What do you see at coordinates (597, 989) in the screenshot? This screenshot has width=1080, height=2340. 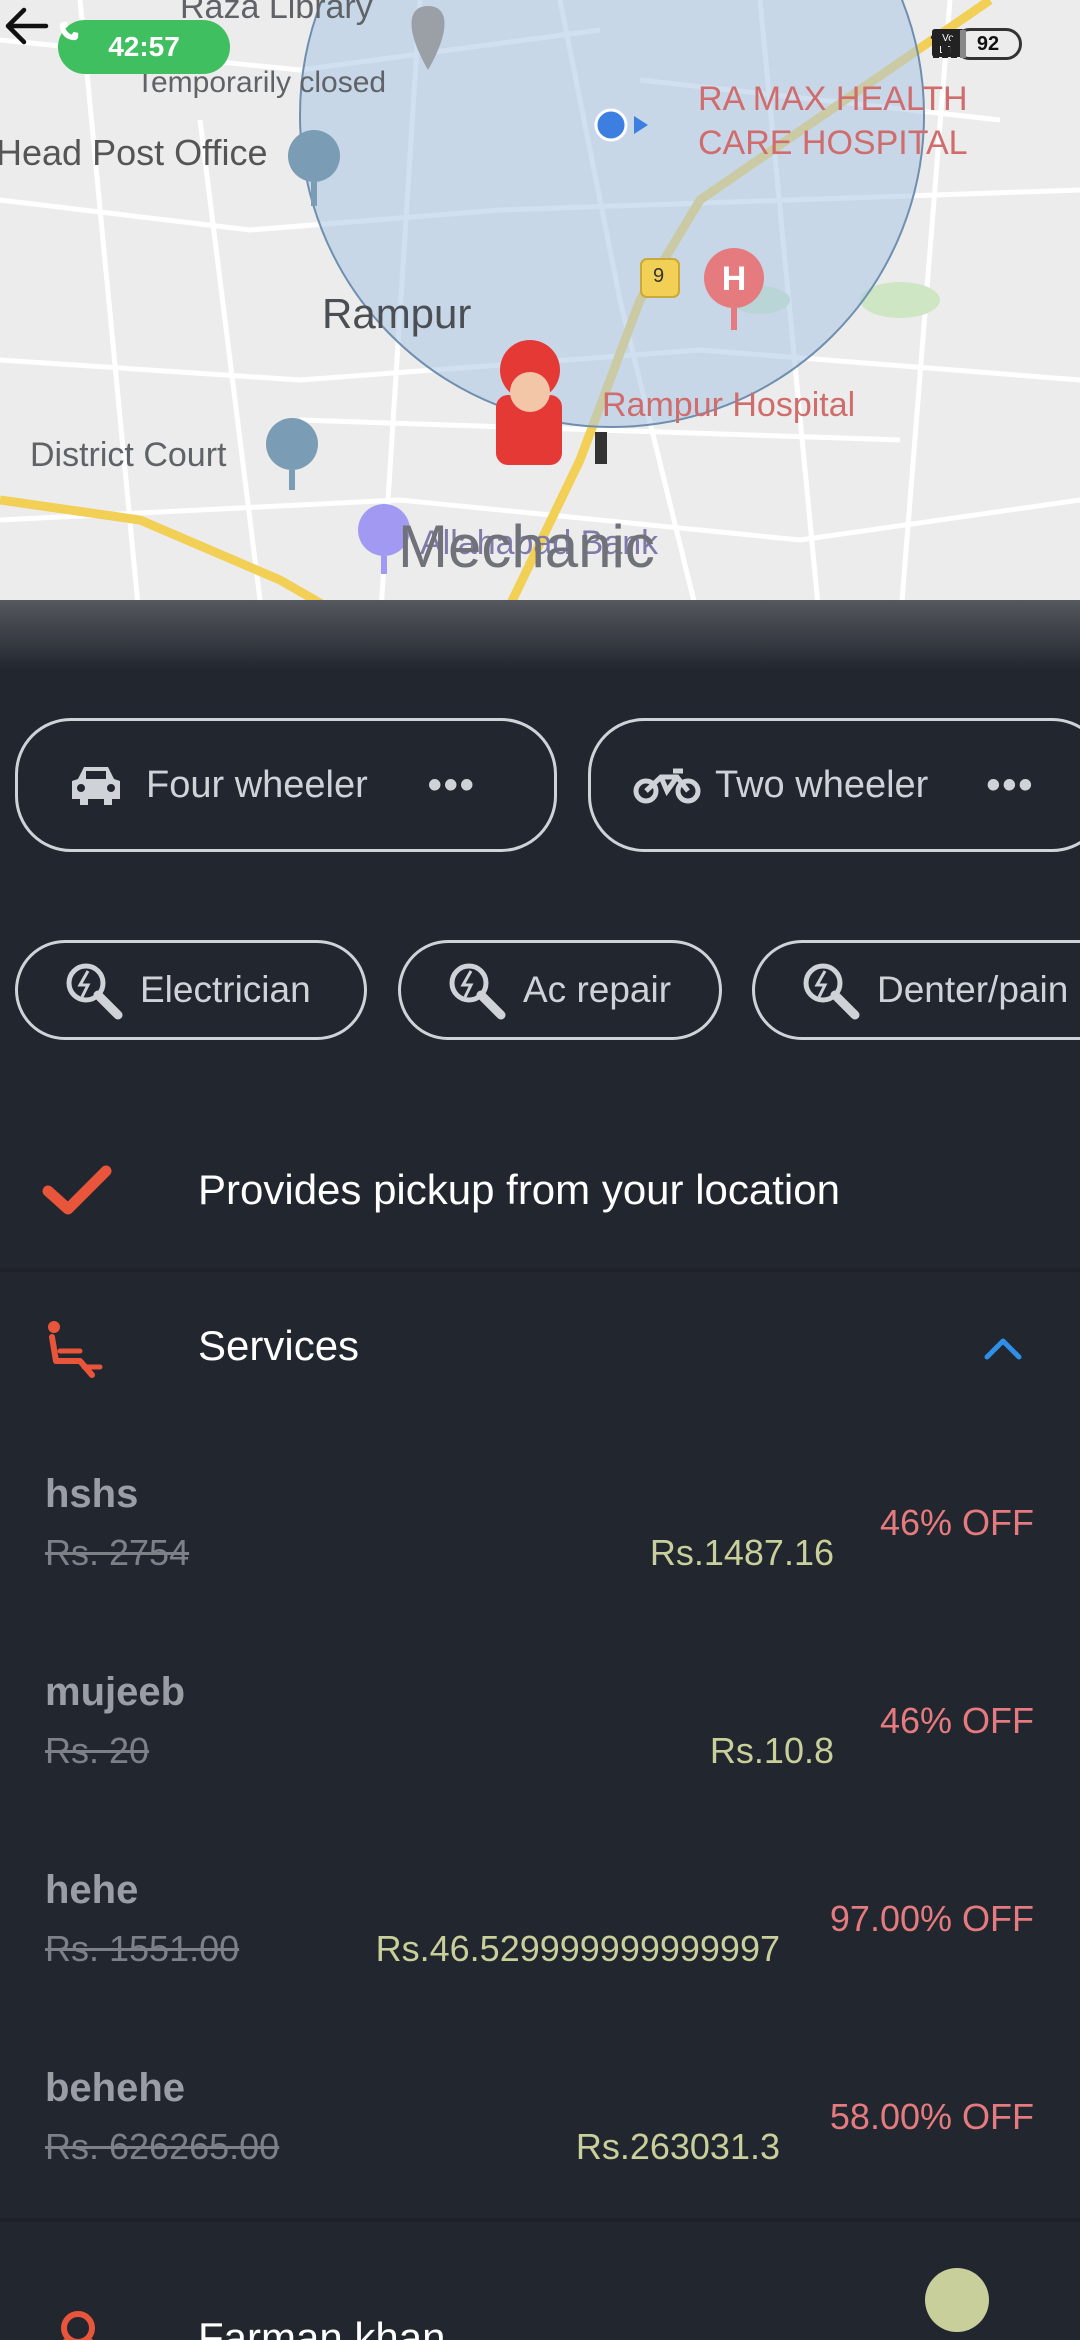 I see `service-chip-label: Ac repair` at bounding box center [597, 989].